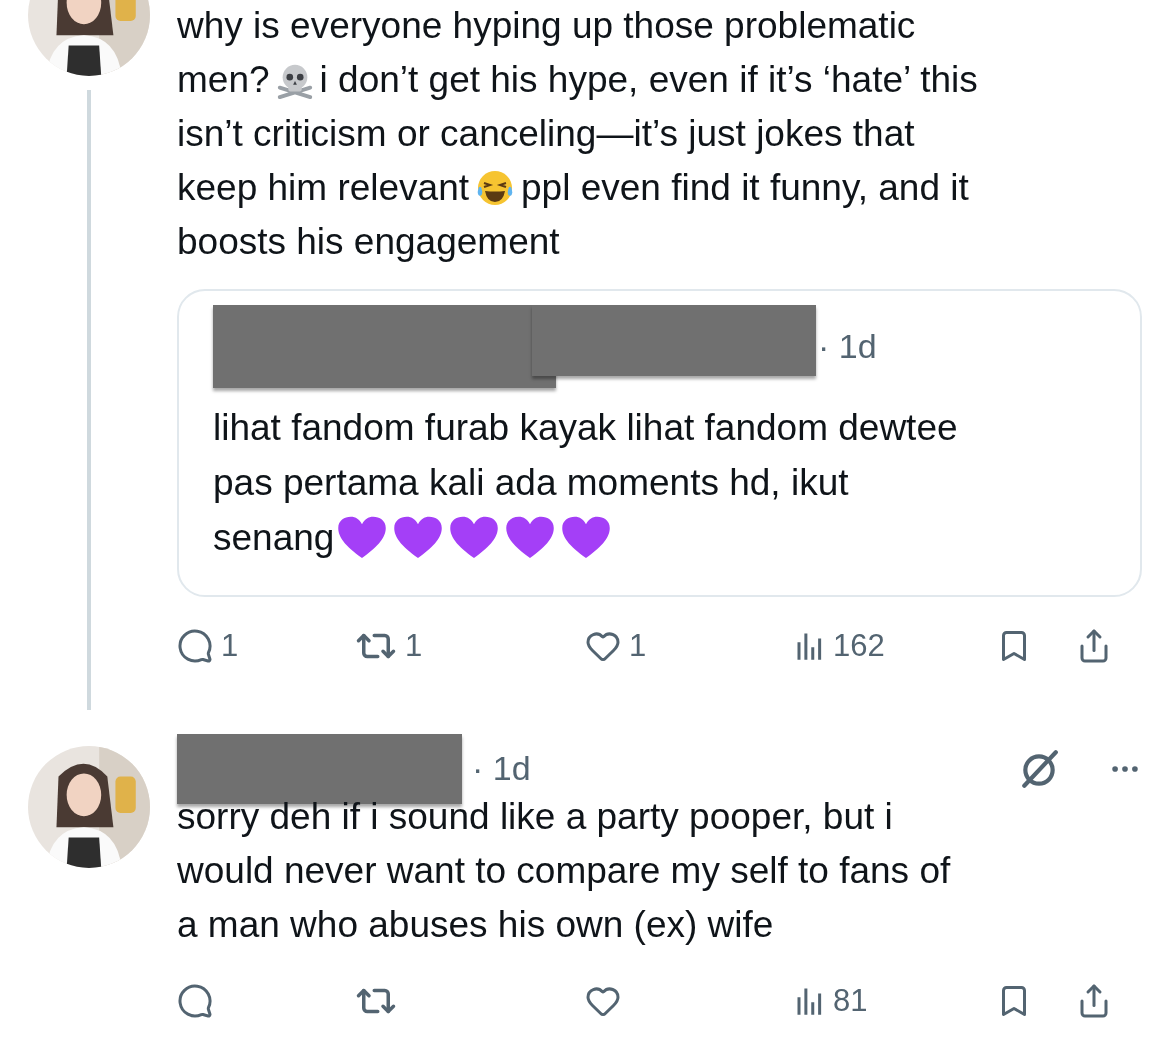 Image resolution: width=1169 pixels, height=1040 pixels. What do you see at coordinates (585, 427) in the screenshot?
I see `tweet-text: lihat fandom furab kayak lihat fandom dewtee` at bounding box center [585, 427].